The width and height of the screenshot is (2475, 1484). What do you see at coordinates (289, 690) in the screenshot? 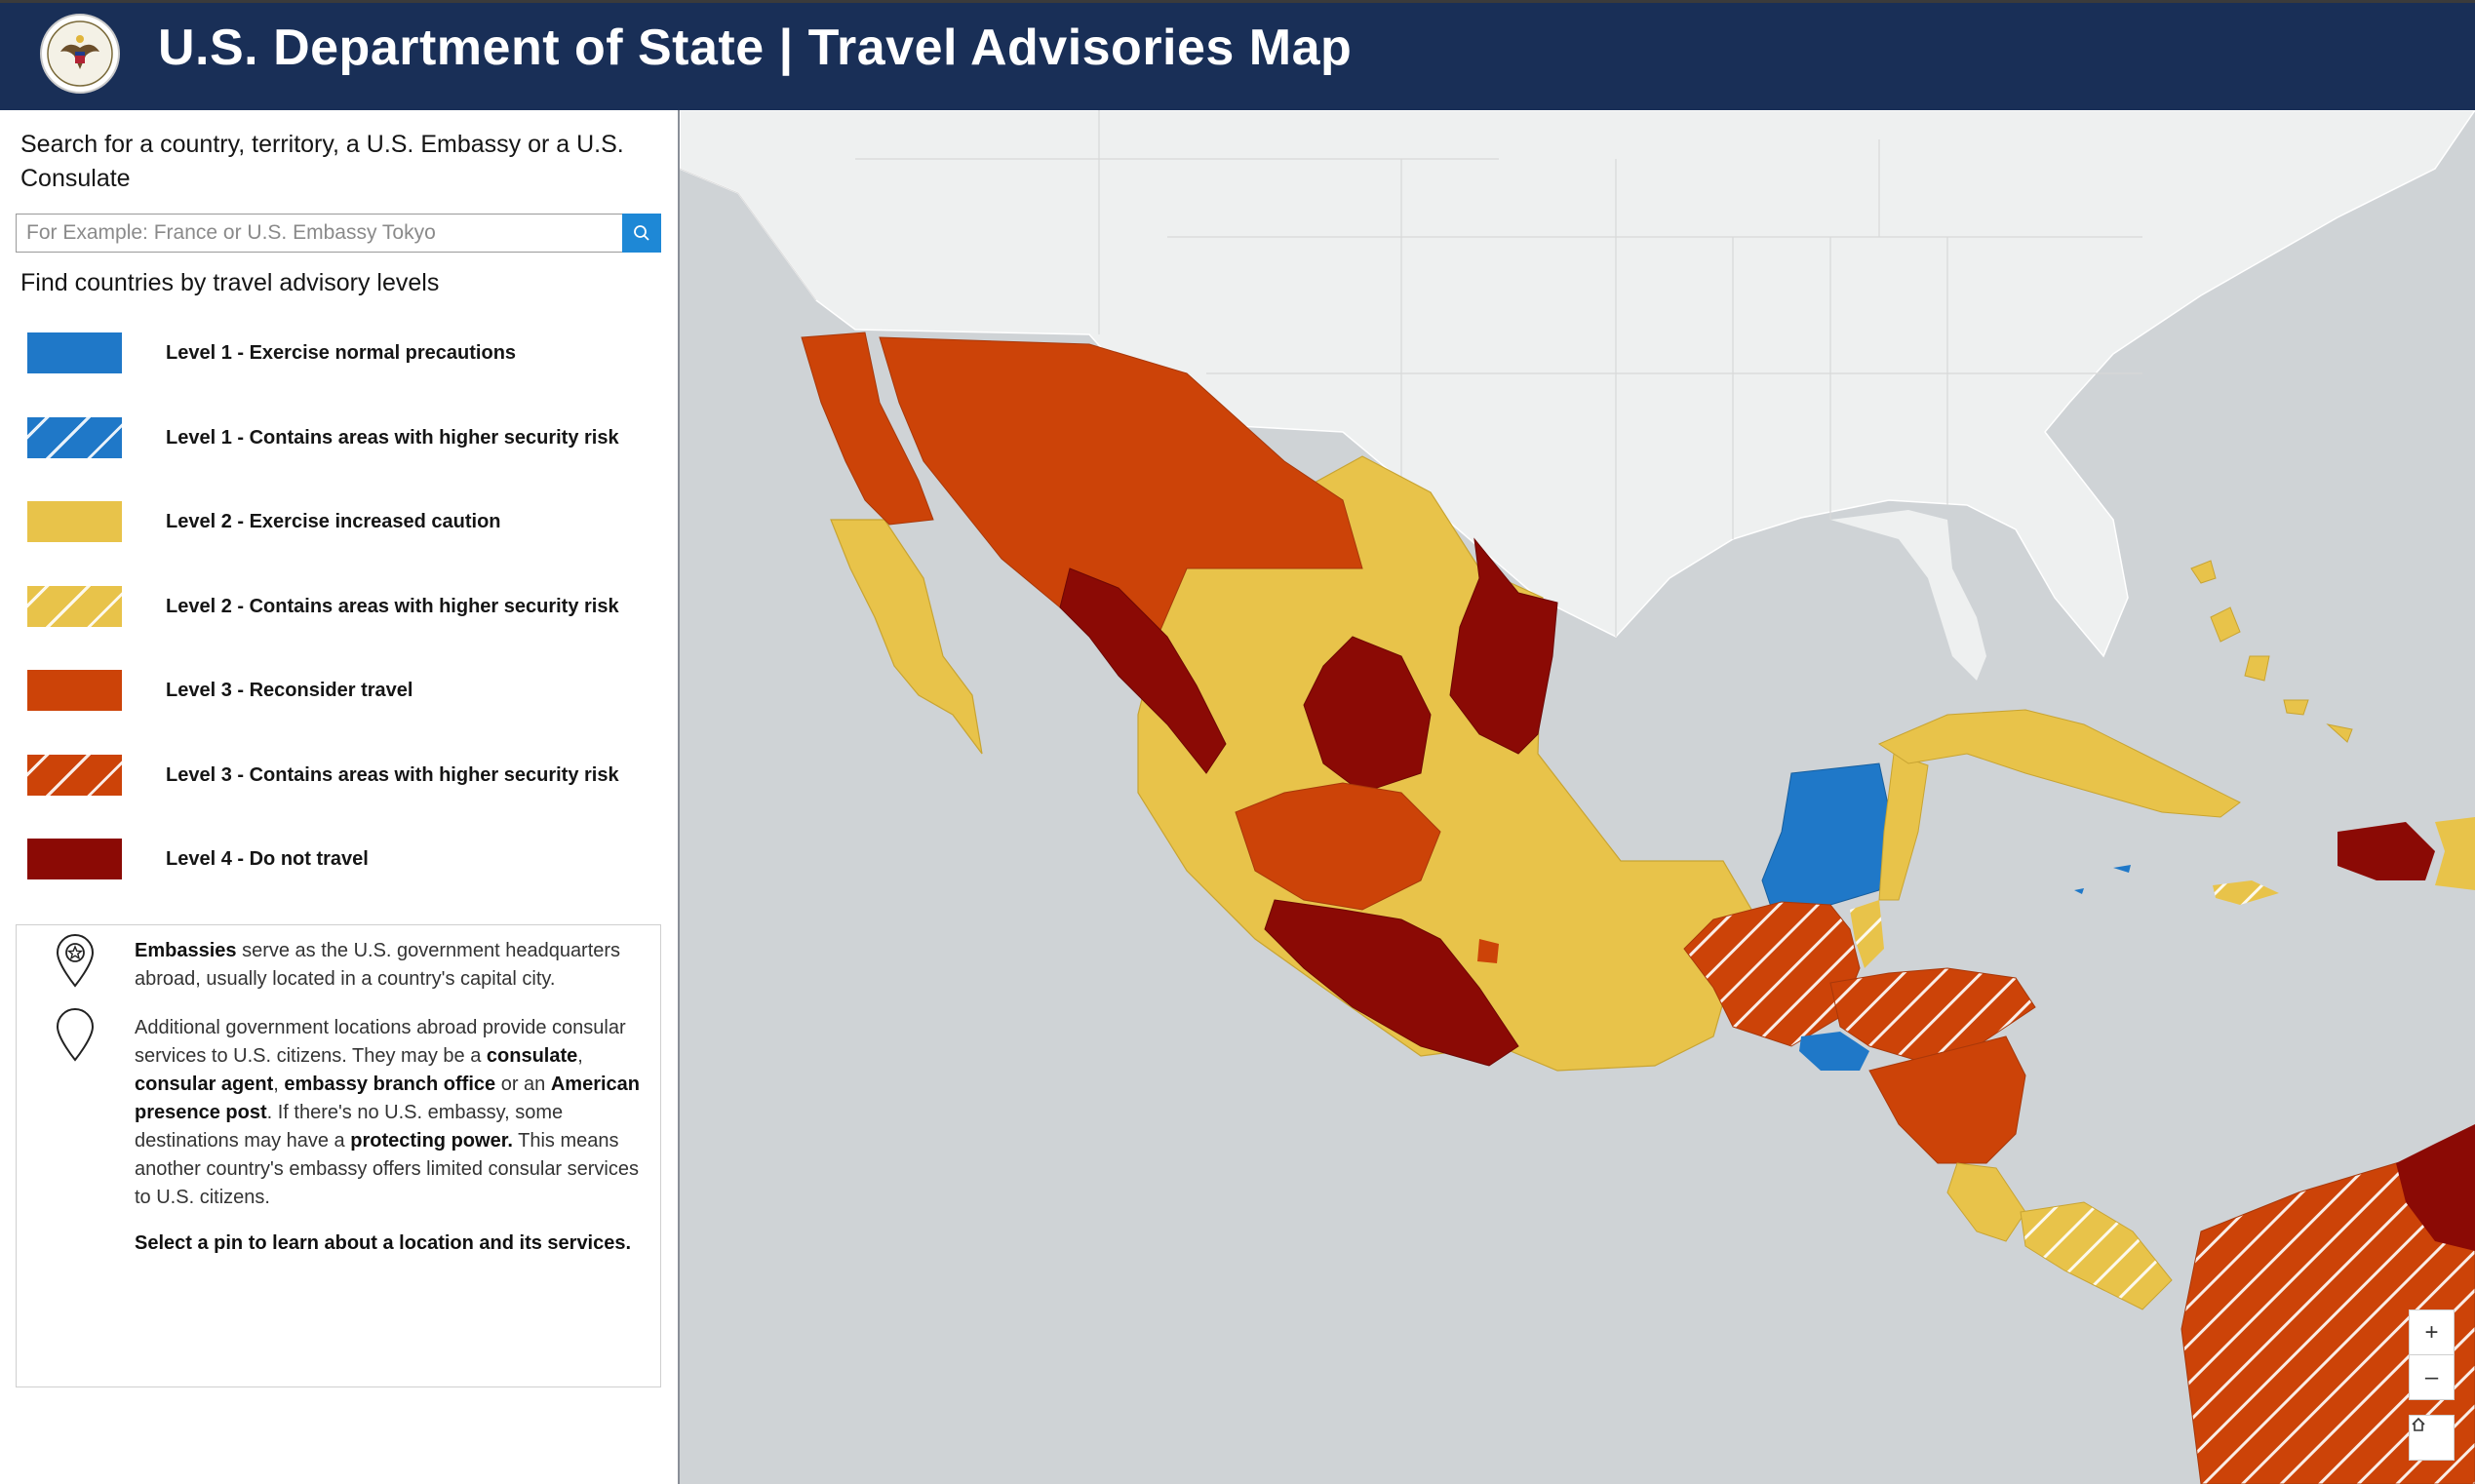
I see `level-label: Level 3 - Reconsider travel` at bounding box center [289, 690].